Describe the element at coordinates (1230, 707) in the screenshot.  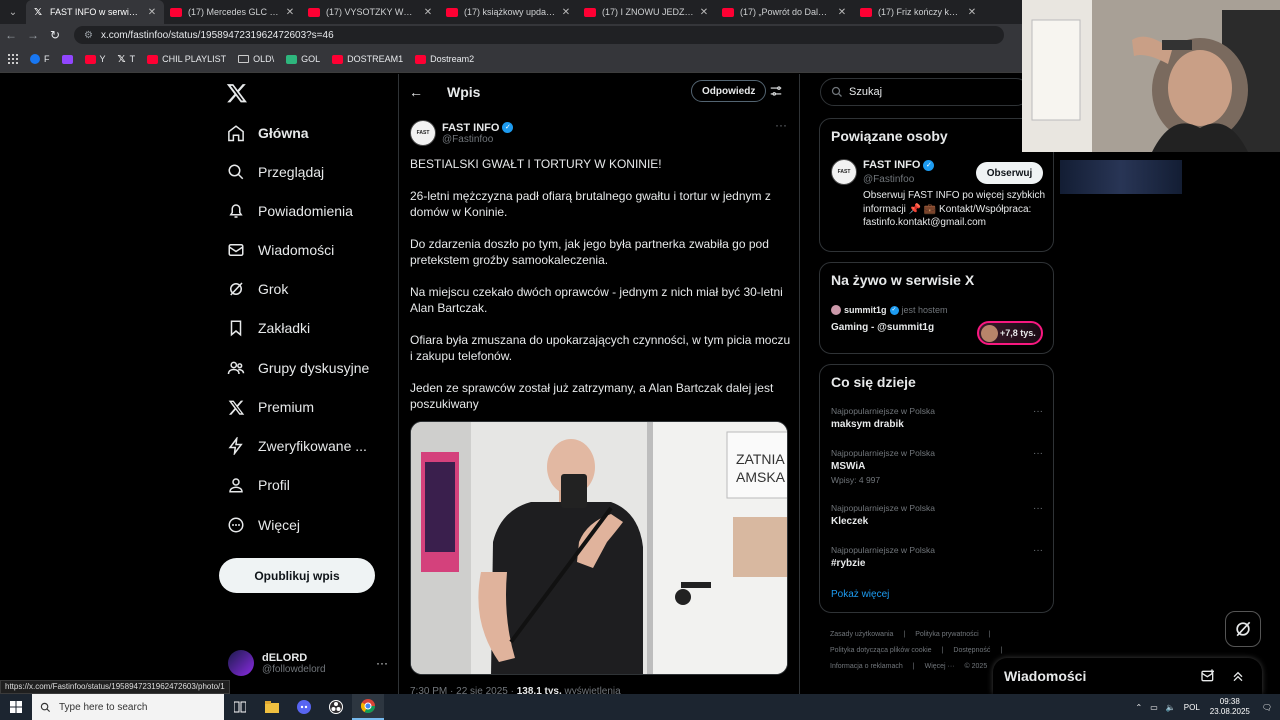
I see `clock: 09:38 23.08.2025` at that location.